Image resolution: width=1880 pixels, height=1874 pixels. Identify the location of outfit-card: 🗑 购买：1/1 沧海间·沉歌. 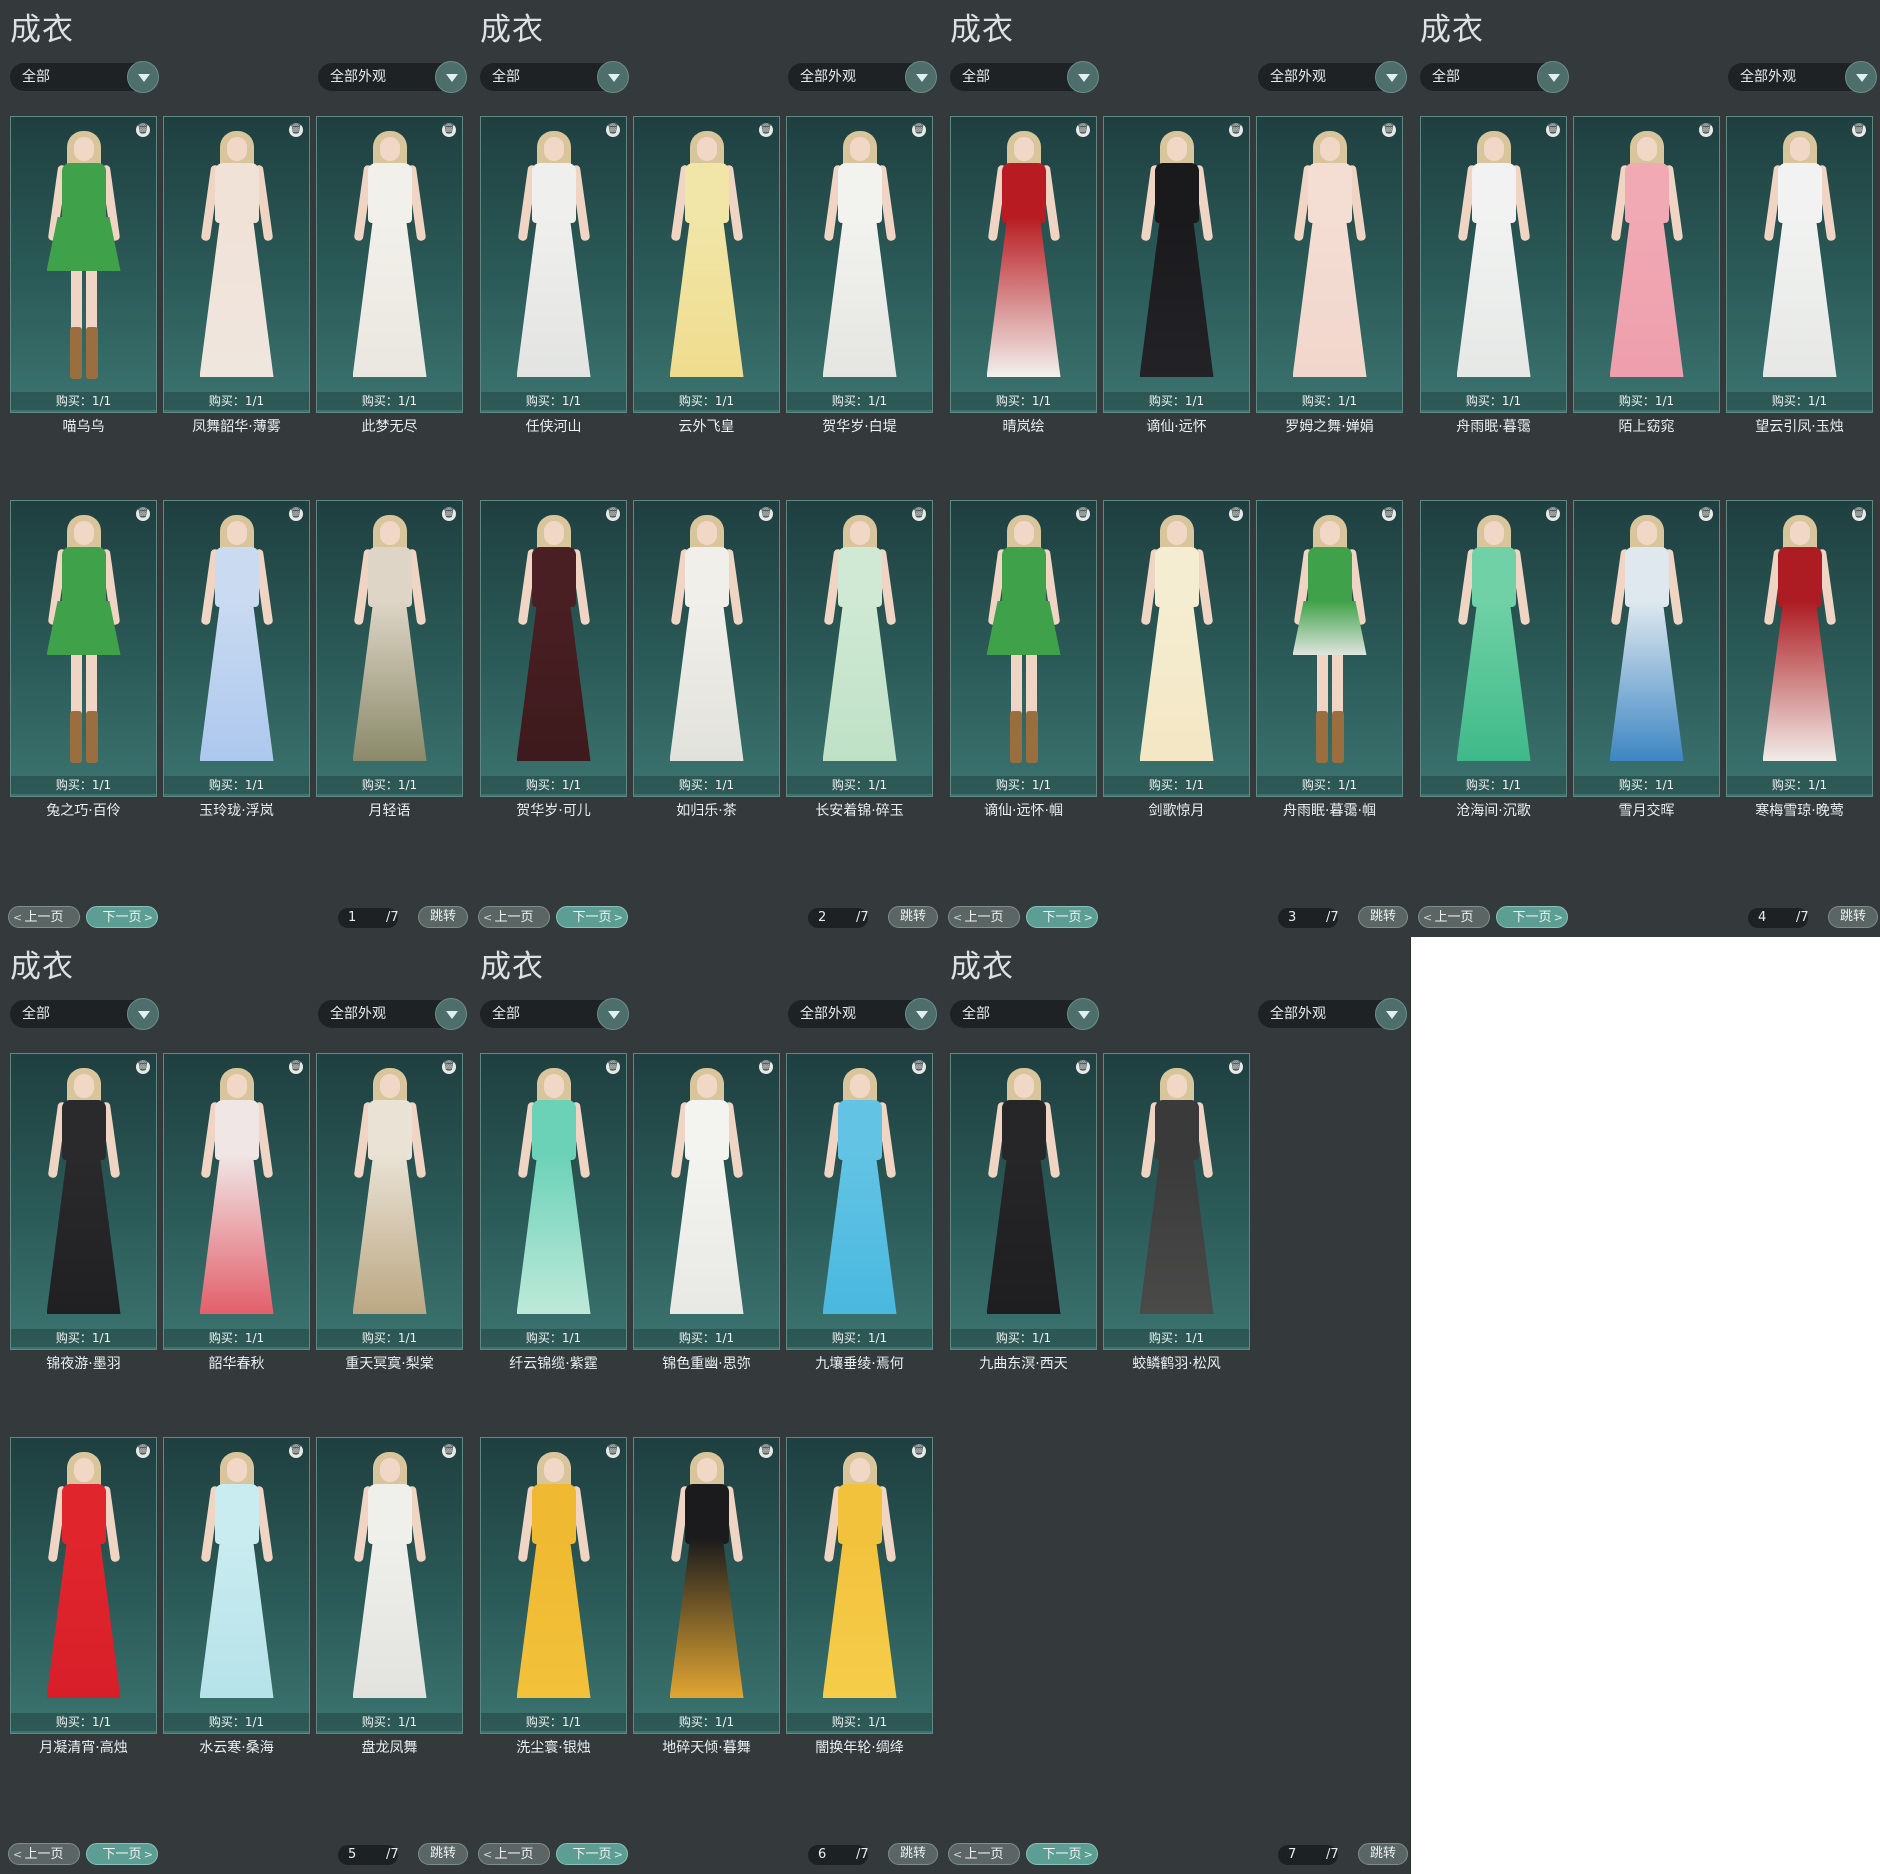
(1493, 659).